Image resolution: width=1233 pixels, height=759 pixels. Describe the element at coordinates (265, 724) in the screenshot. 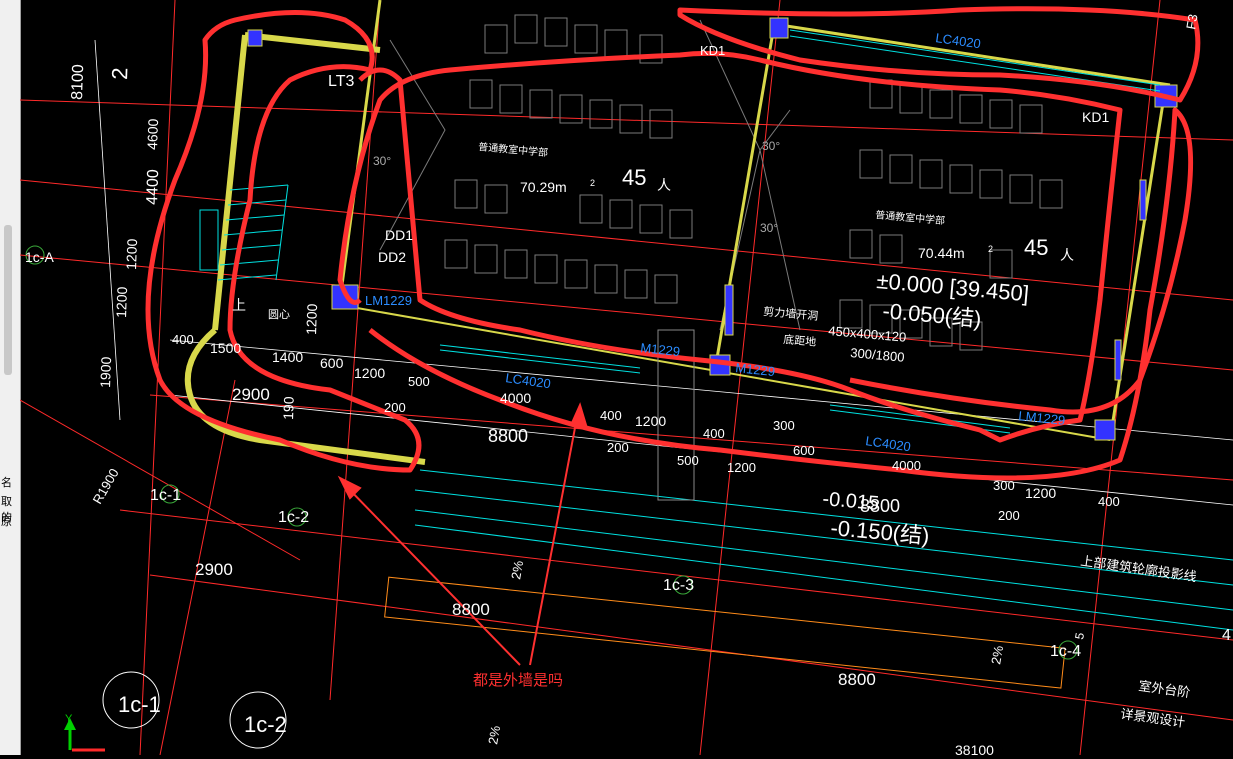

I see `axis-bubble-label: 1c-2` at that location.